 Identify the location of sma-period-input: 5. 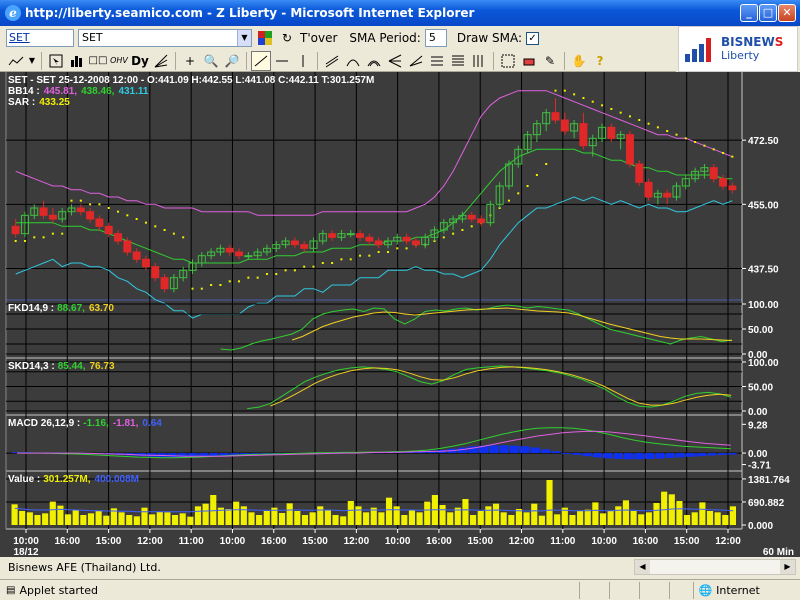
(435, 38).